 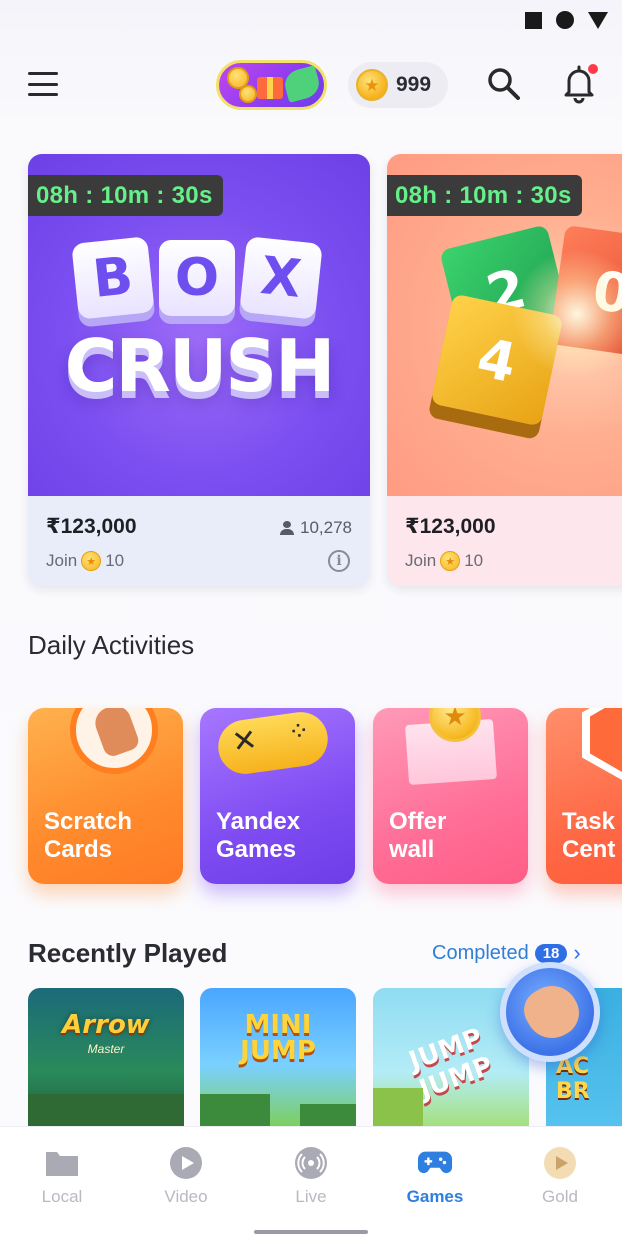 I want to click on tile-label: Scratch Cards, so click(x=88, y=835).